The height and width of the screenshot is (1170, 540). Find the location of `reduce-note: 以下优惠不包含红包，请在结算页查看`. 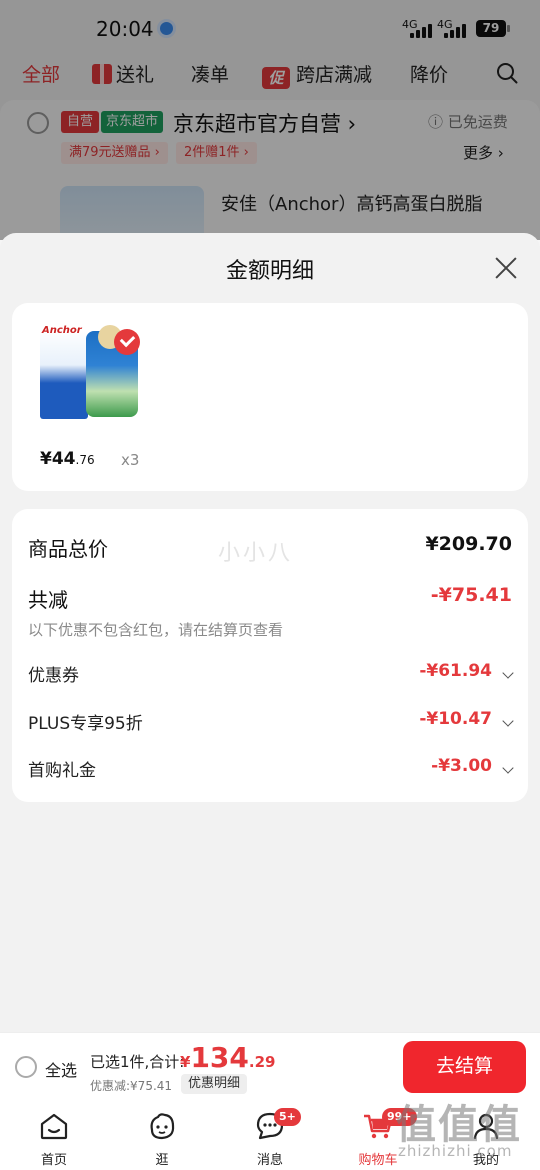

reduce-note: 以下优惠不包含红包，请在结算页查看 is located at coordinates (156, 630).